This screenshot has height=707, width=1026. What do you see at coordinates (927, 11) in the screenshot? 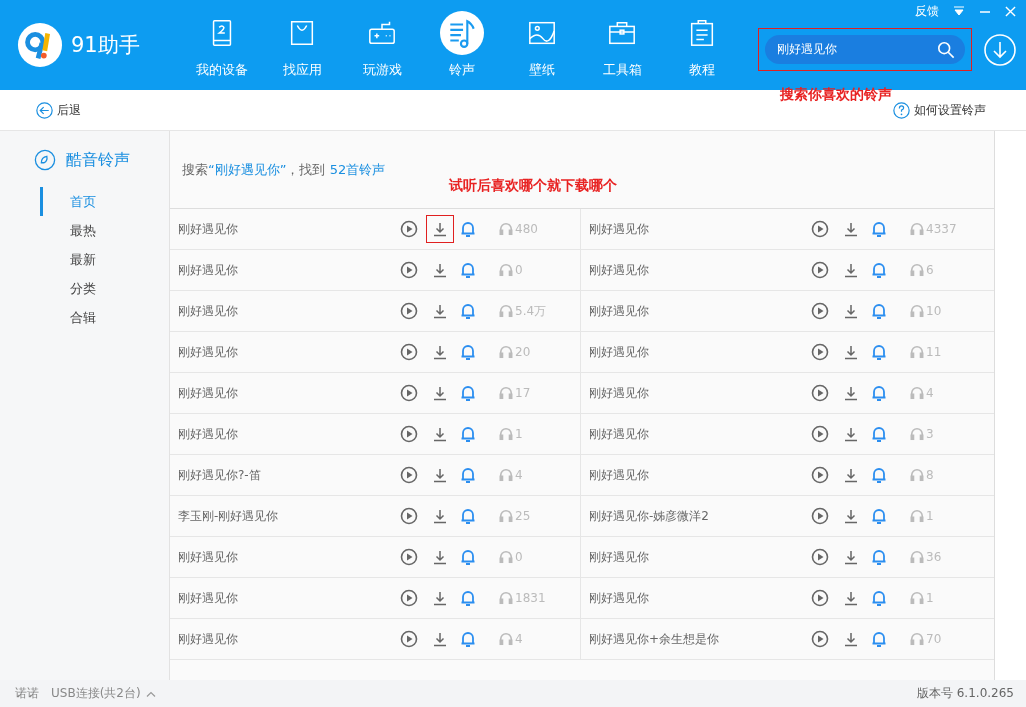
I see `feedback-button: 反馈` at bounding box center [927, 11].